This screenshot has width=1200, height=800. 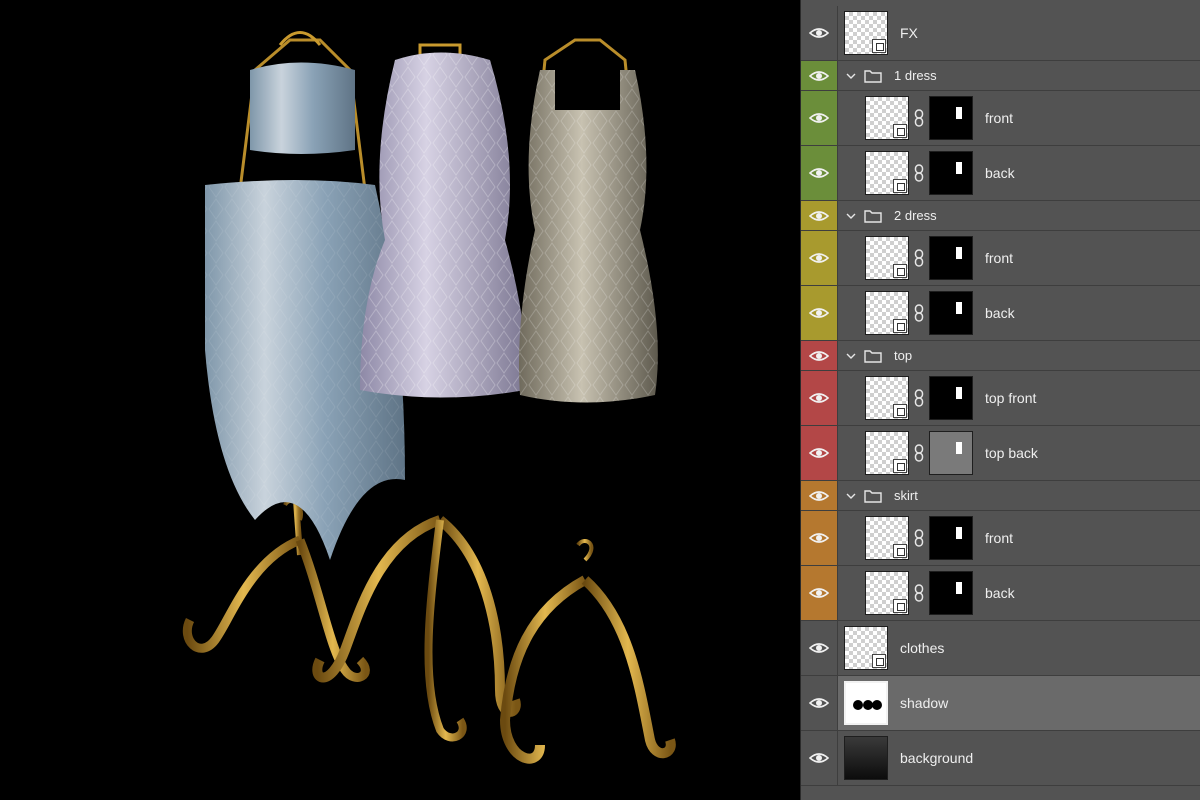 I want to click on layer-row-top-back: top back, so click(x=1000, y=453).